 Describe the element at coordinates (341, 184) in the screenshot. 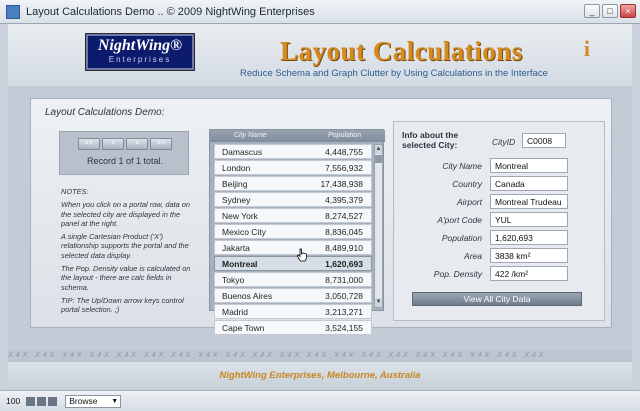

I see `population-cell: 17,438,938` at that location.